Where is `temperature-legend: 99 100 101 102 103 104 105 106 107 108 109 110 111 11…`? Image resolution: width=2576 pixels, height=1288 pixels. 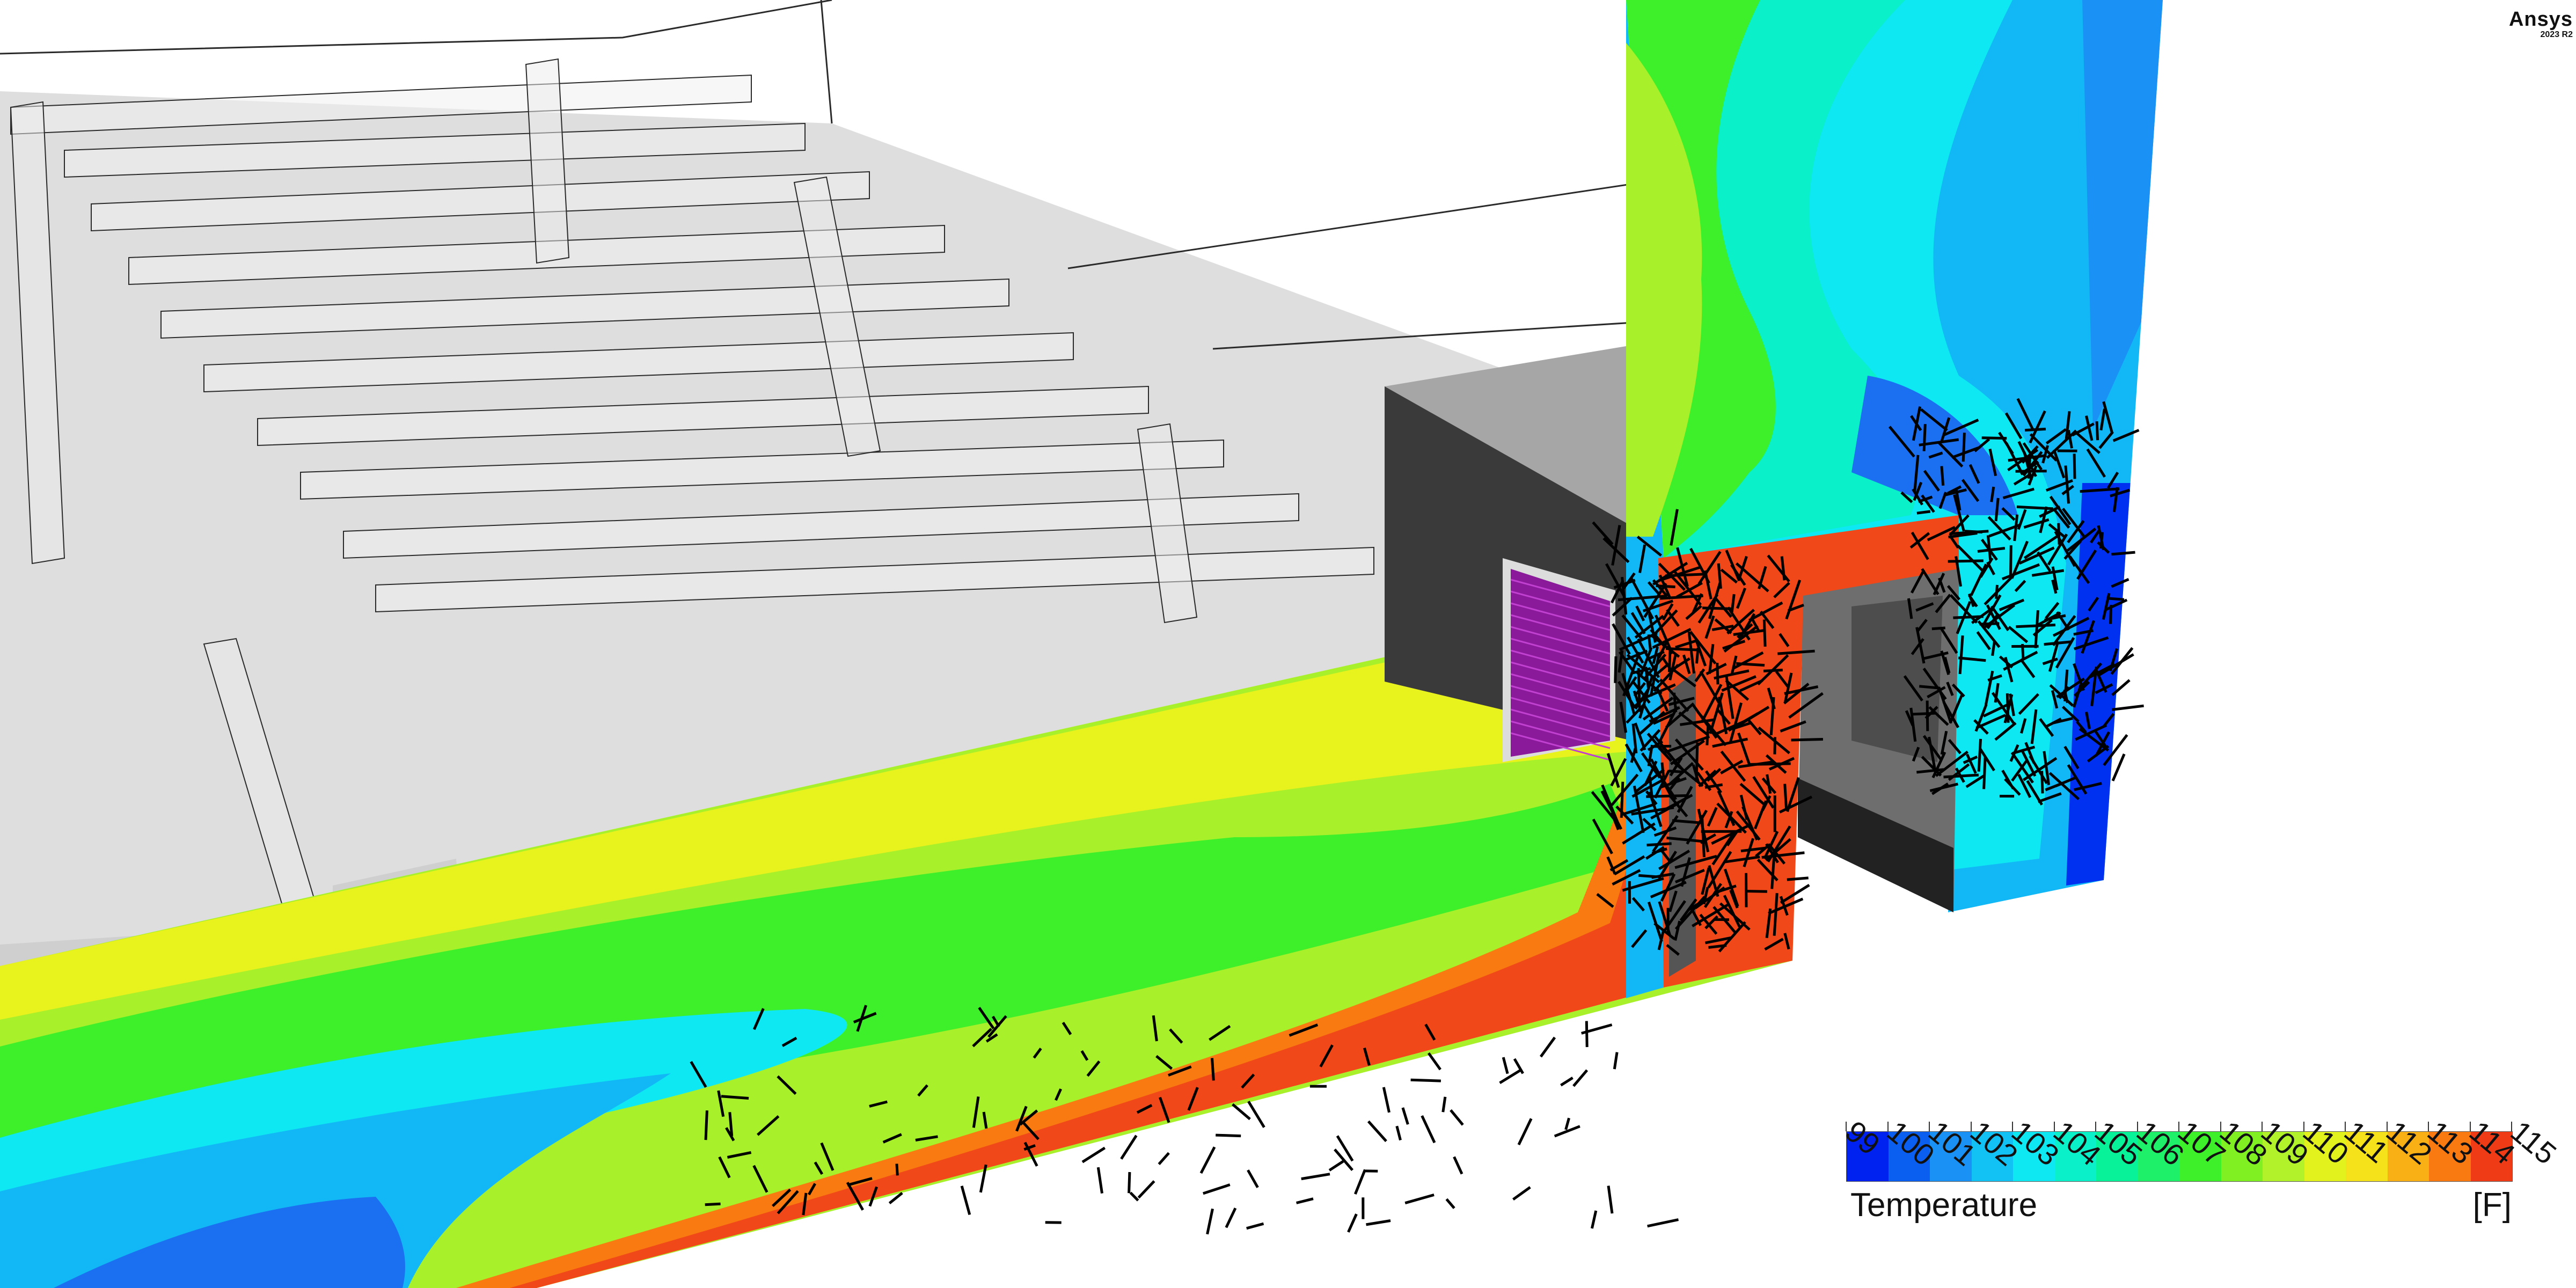
temperature-legend: 99 100 101 102 103 104 105 106 107 108 109 110 111 11… is located at coordinates (2201, 1148).